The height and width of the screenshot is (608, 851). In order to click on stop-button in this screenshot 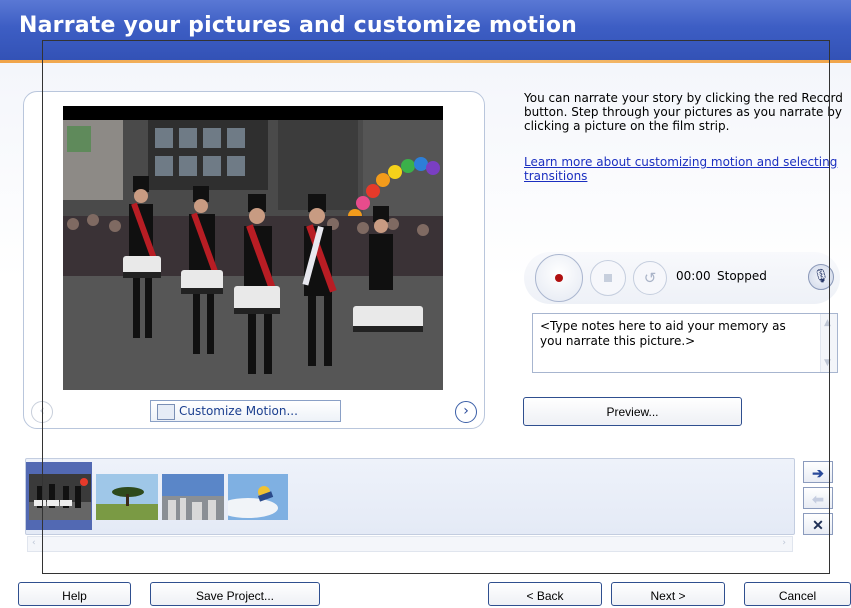, I will do `click(608, 278)`.